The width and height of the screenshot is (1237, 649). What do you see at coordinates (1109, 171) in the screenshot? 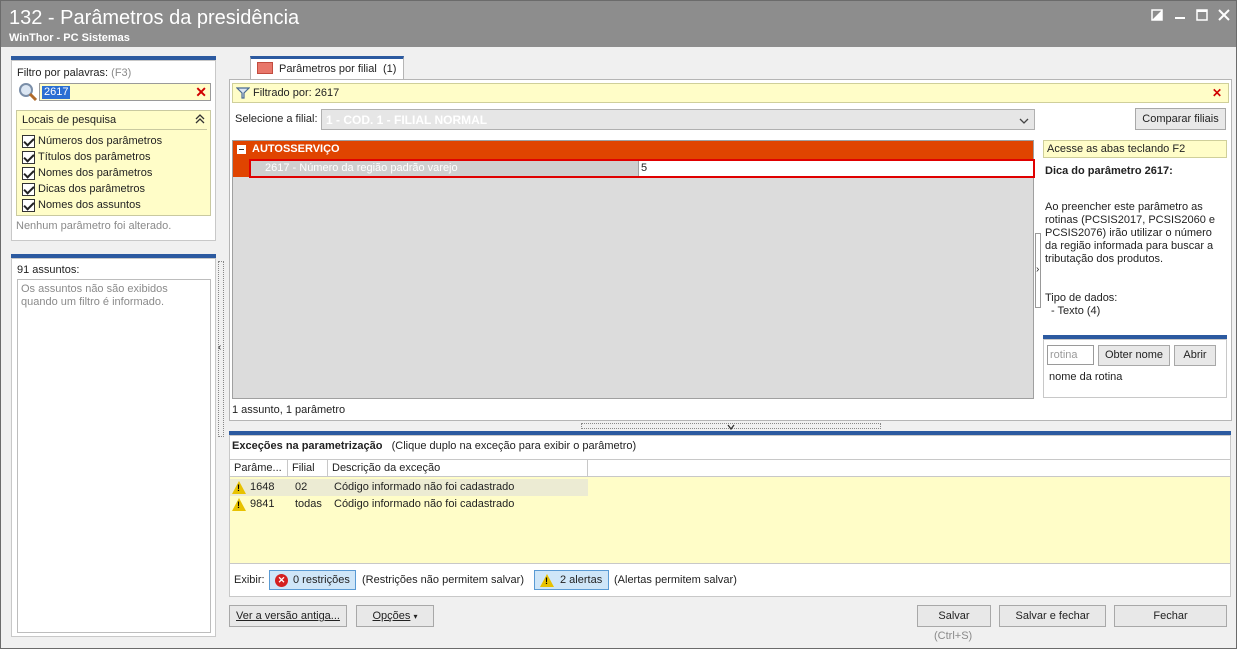
I see `tip-title: Dica do parâmetro 2617:` at bounding box center [1109, 171].